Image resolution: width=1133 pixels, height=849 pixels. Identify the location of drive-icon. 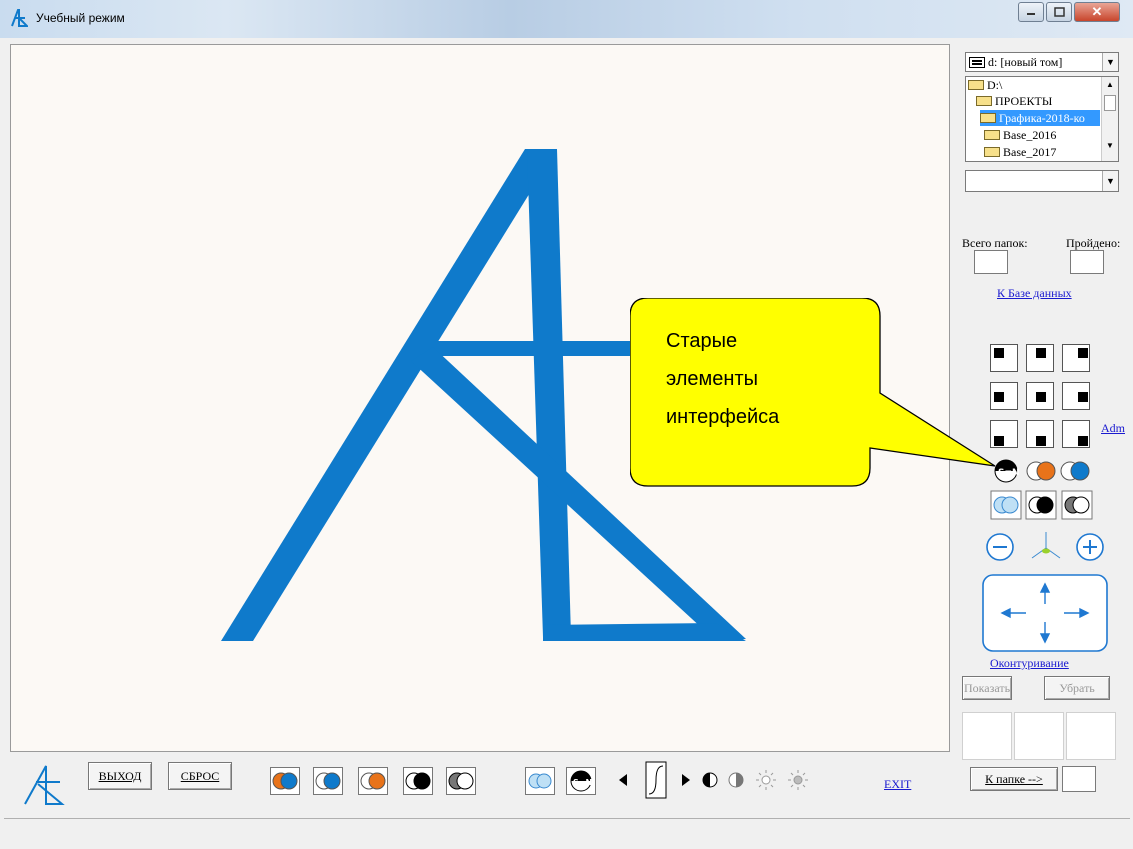
(977, 62).